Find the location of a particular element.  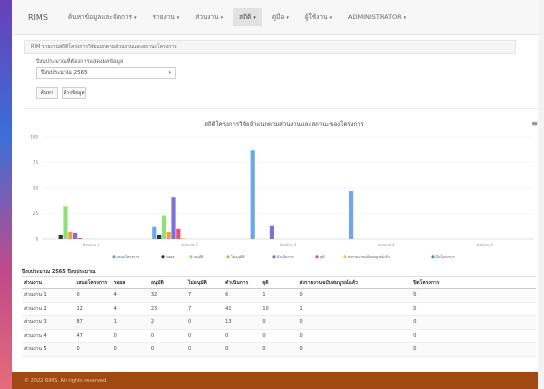

nav-item-manual: คู่มือ ▾ is located at coordinates (280, 17).